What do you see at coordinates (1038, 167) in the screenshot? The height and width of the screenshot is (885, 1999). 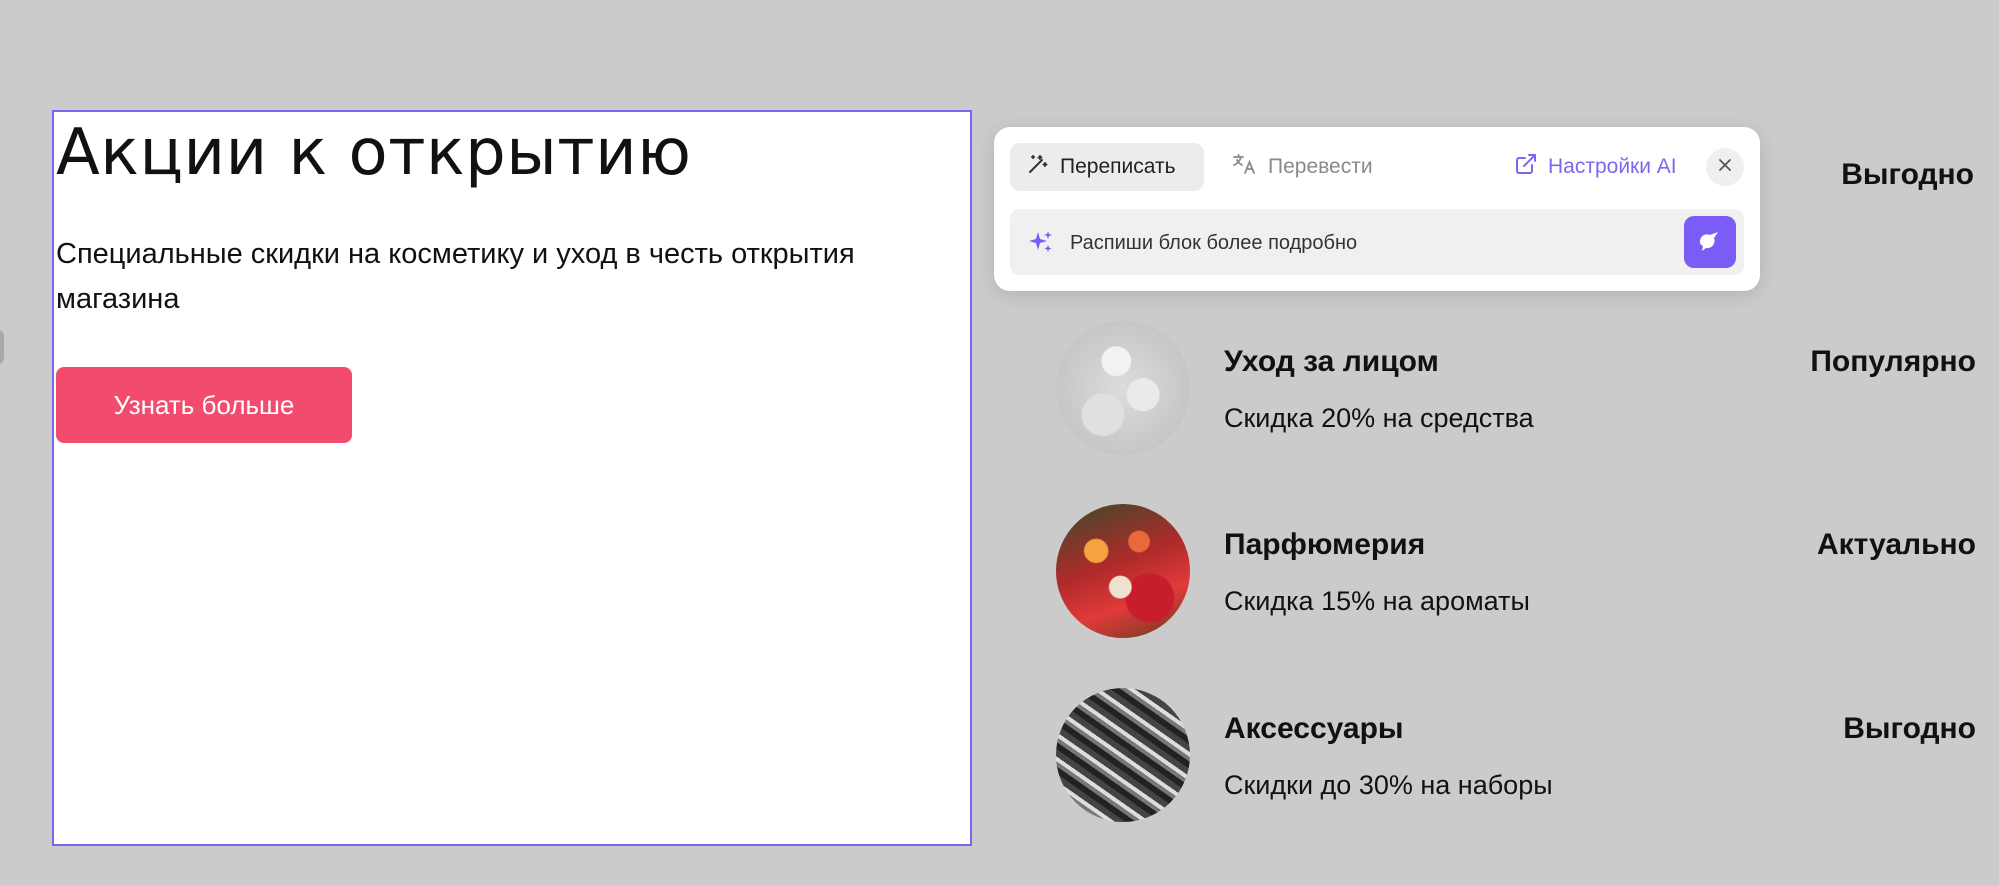 I see `magic-wand-icon` at bounding box center [1038, 167].